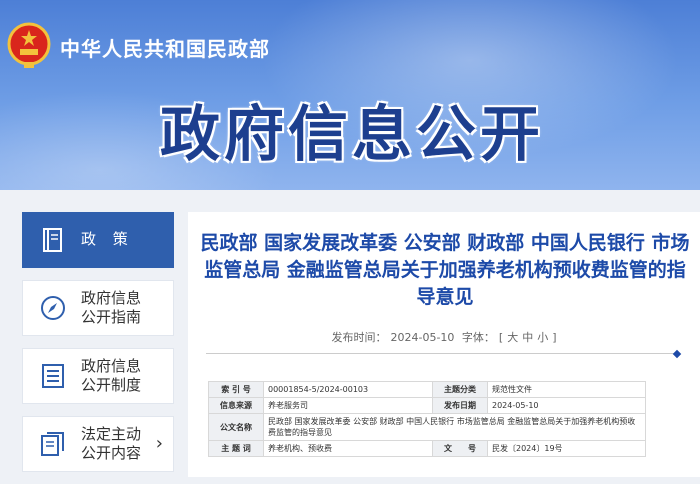  Describe the element at coordinates (542, 337) in the screenshot. I see `font-small-button: 小` at that location.